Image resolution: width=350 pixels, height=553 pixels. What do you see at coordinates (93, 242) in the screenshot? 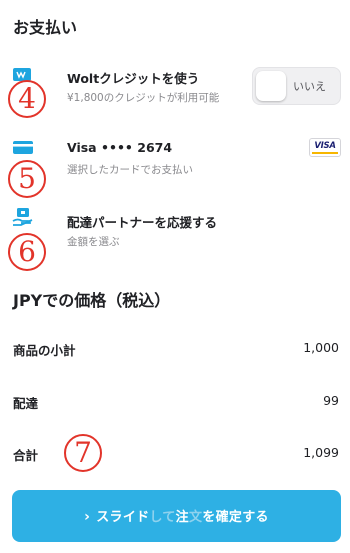
I see `tip-subtitle: 金額を選ぶ` at bounding box center [93, 242].